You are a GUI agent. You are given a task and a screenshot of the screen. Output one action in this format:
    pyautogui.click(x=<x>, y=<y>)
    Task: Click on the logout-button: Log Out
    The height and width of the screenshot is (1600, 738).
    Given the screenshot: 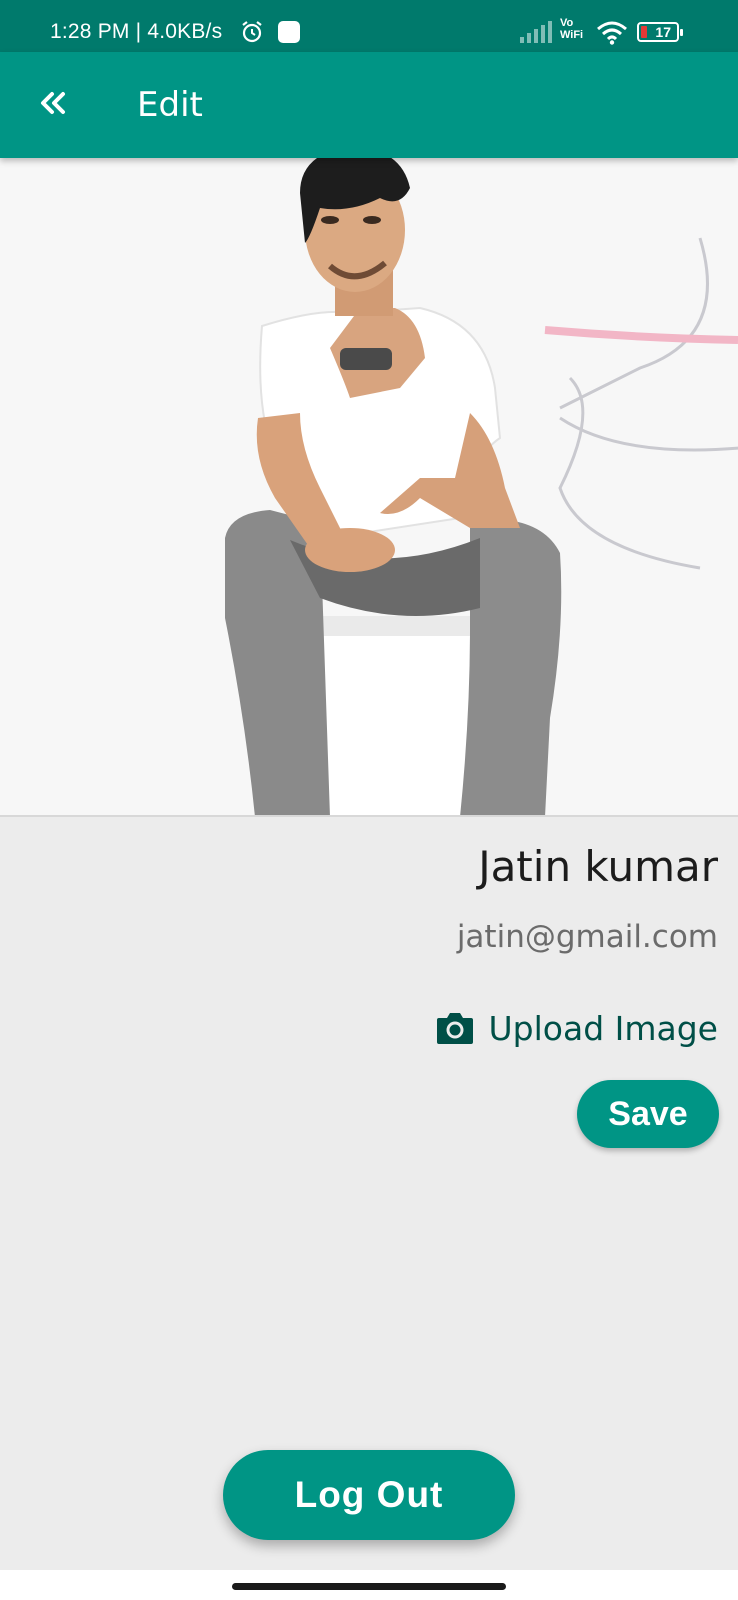 What is the action you would take?
    pyautogui.click(x=369, y=1495)
    